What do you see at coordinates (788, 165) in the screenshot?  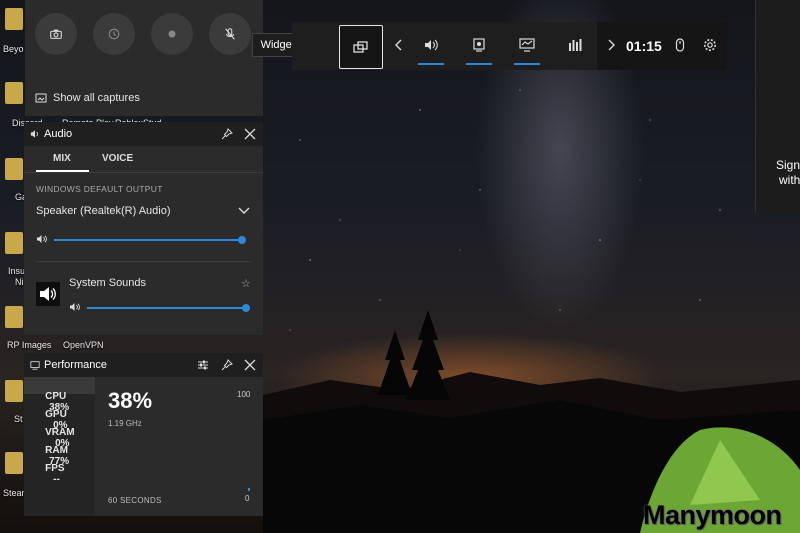 I see `sign-in-line: Sign` at bounding box center [788, 165].